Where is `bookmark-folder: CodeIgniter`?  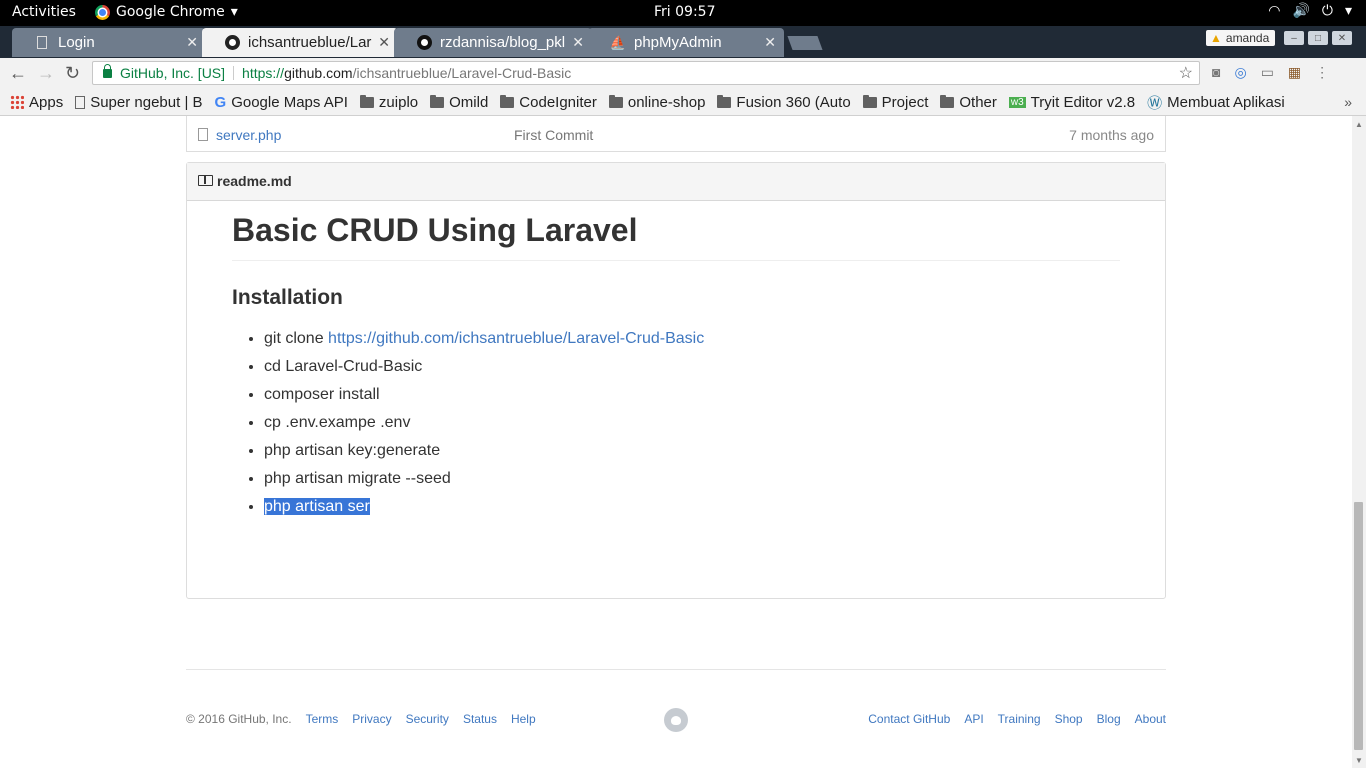
bookmark-folder: CodeIgniter is located at coordinates (548, 102).